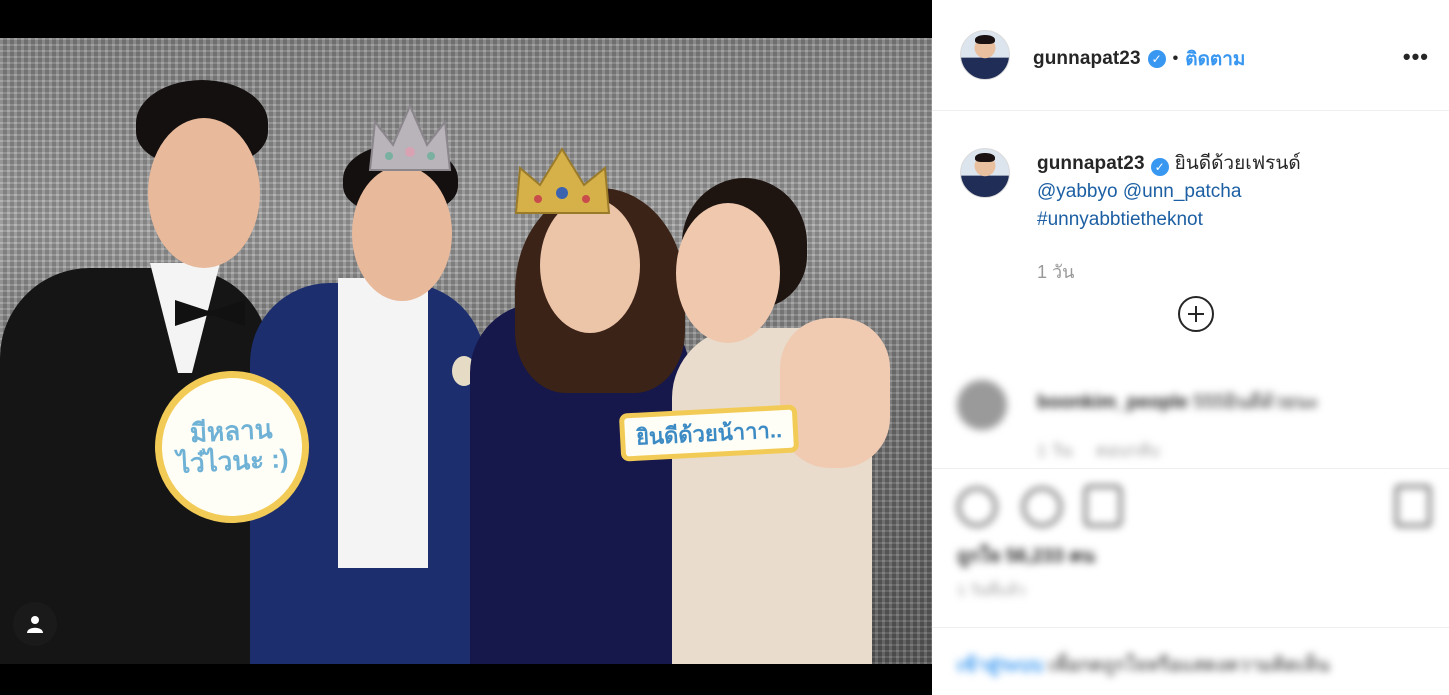 Image resolution: width=1449 pixels, height=695 pixels. I want to click on tagged-users-button, so click(35, 624).